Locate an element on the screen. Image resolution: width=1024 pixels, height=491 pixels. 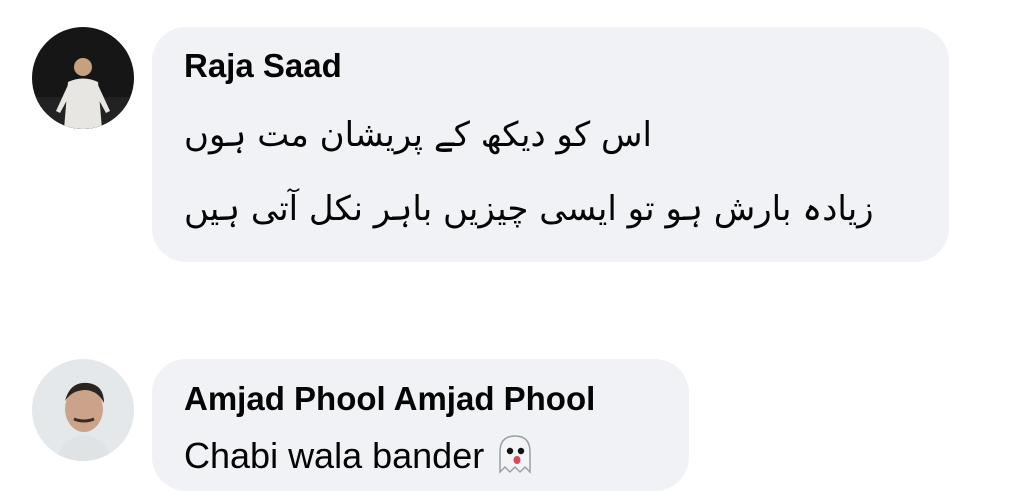
comment-text-line: Chabi wala bander is located at coordinates (361, 458).